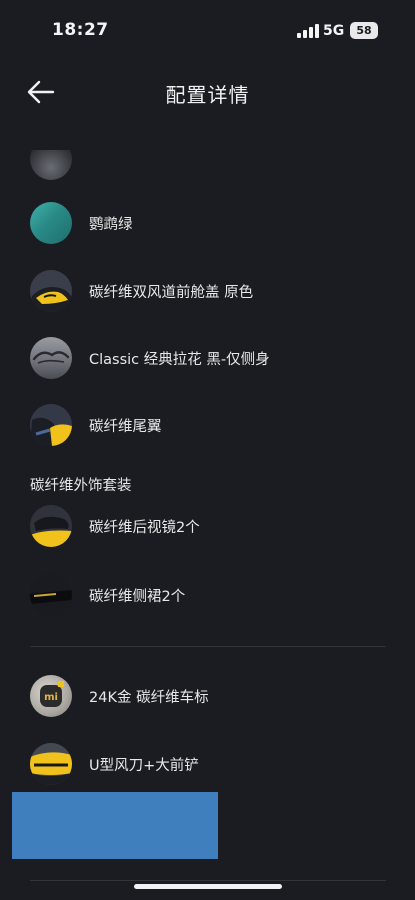  I want to click on side-skirt-thumbnail, so click(51, 595).